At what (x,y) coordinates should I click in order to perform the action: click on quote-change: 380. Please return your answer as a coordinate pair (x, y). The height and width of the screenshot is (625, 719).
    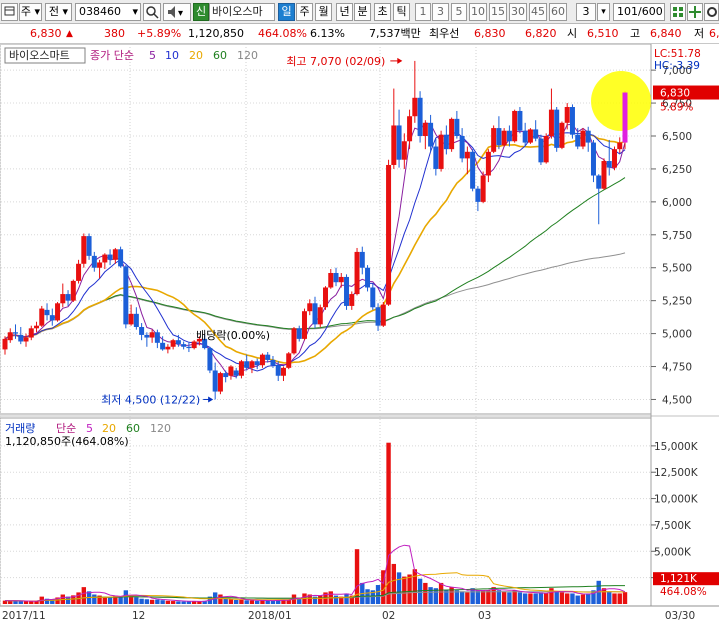
    Looking at the image, I should click on (114, 33).